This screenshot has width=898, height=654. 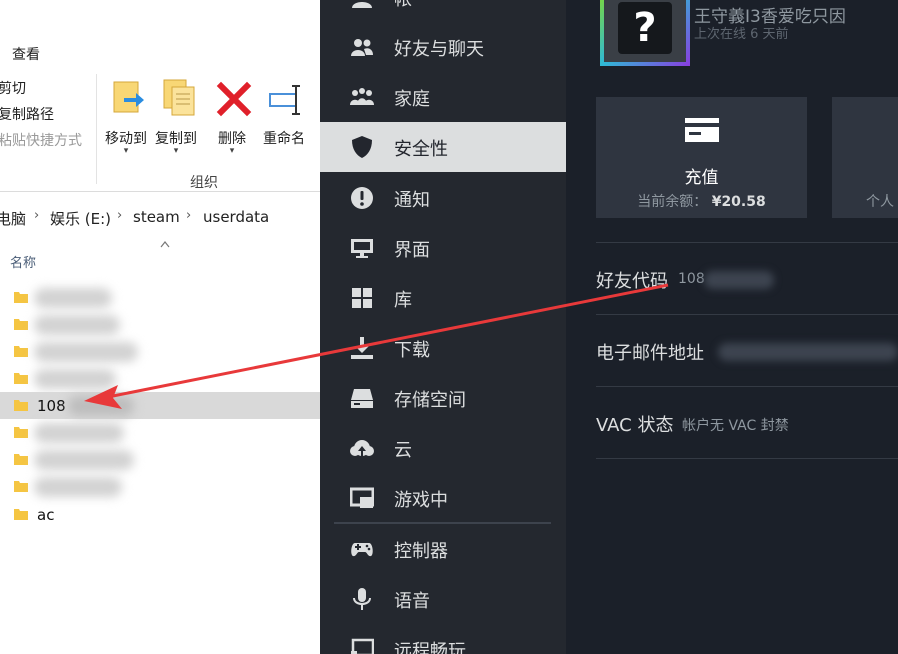 What do you see at coordinates (362, 5) in the screenshot?
I see `person-icon` at bounding box center [362, 5].